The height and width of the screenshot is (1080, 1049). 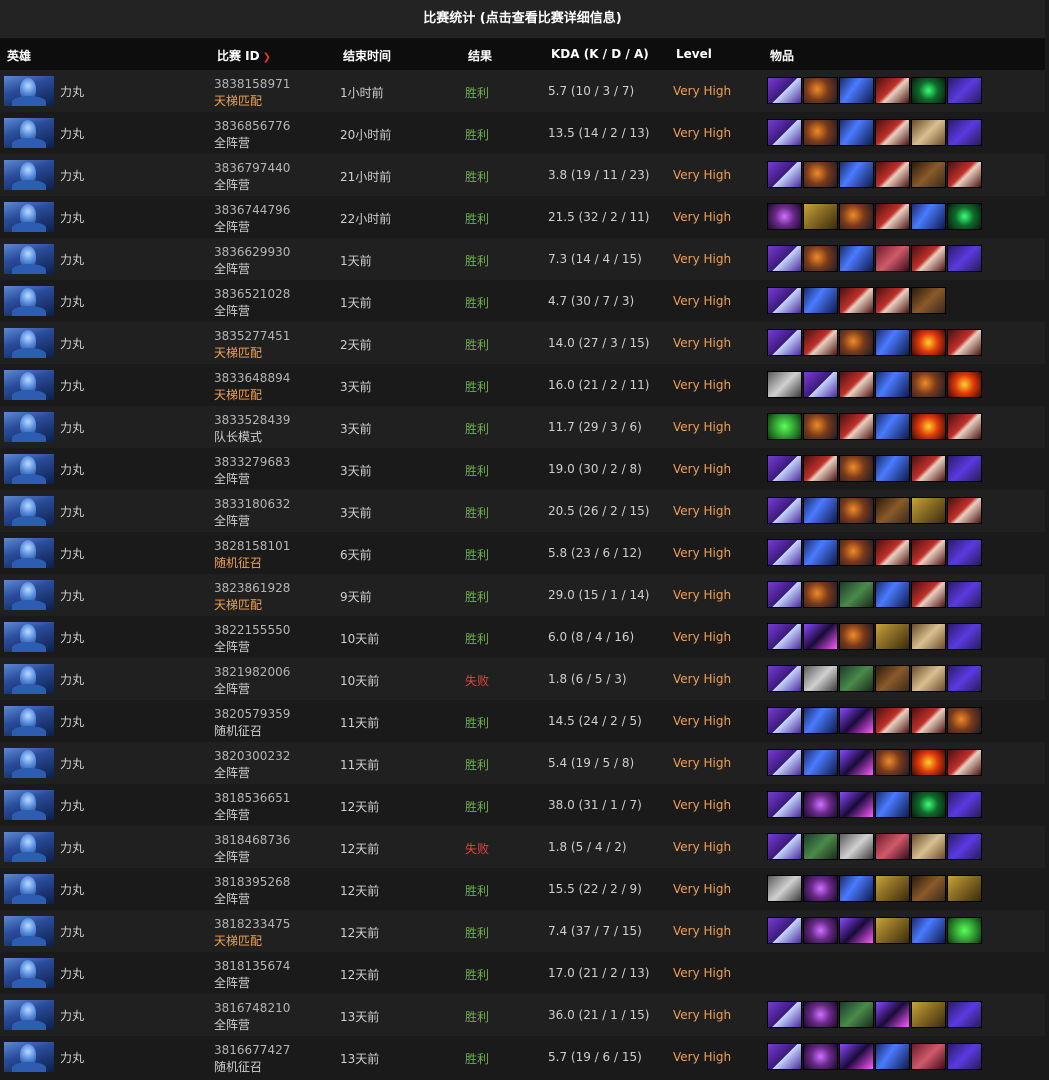 I want to click on match-id-link: 3816677427, so click(x=252, y=1050).